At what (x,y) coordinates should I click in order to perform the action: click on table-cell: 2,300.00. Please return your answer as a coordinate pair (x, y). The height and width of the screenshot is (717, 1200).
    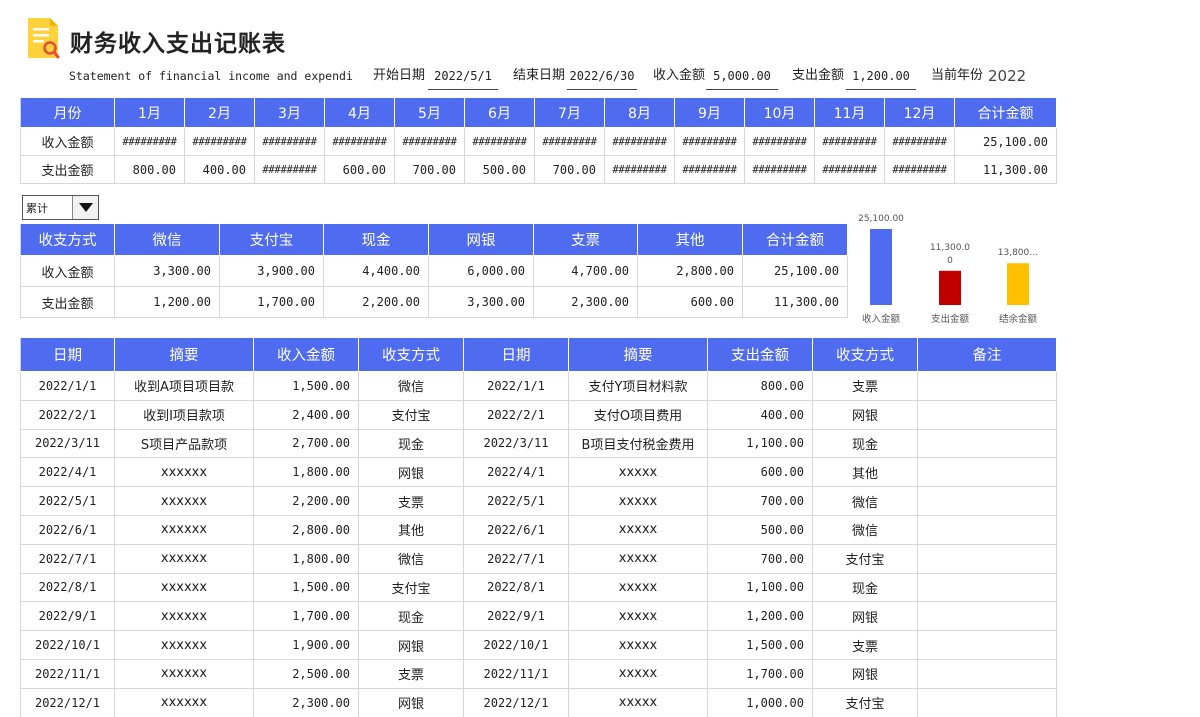
    Looking at the image, I should click on (585, 302).